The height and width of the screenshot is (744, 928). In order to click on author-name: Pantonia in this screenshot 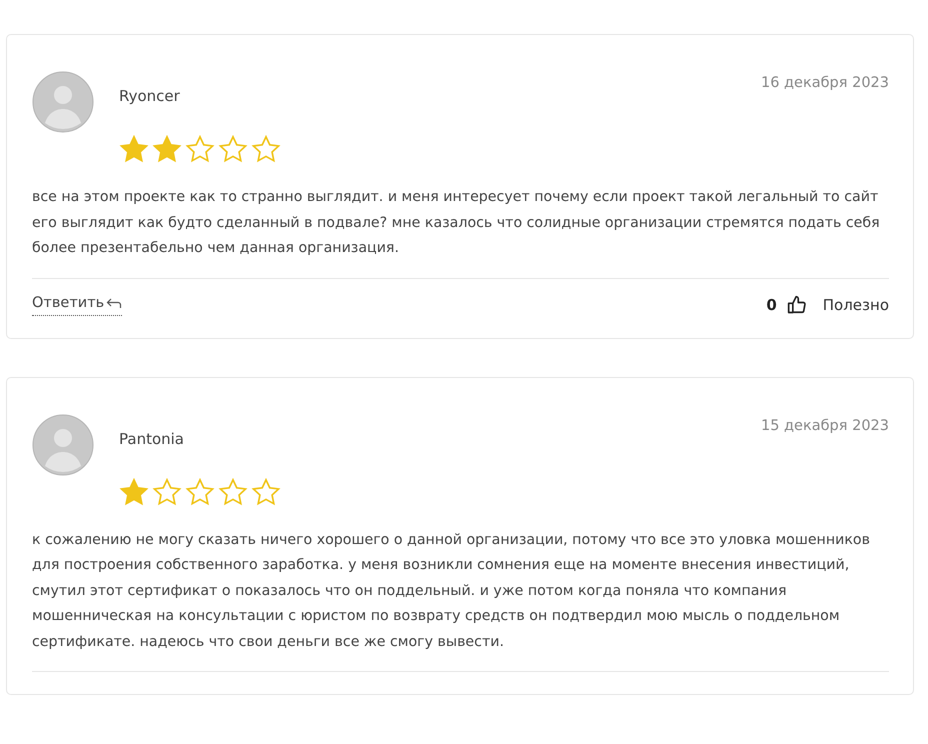, I will do `click(152, 439)`.